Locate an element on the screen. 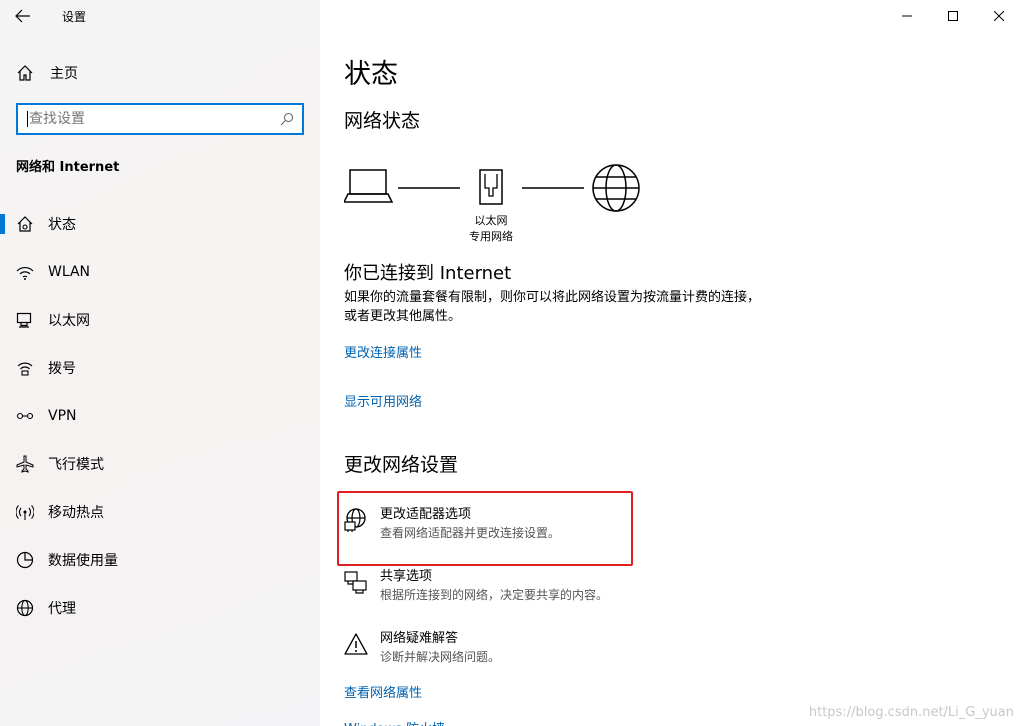 This screenshot has height=726, width=1022. sidebar-item-wlan: WLAN is located at coordinates (160, 272).